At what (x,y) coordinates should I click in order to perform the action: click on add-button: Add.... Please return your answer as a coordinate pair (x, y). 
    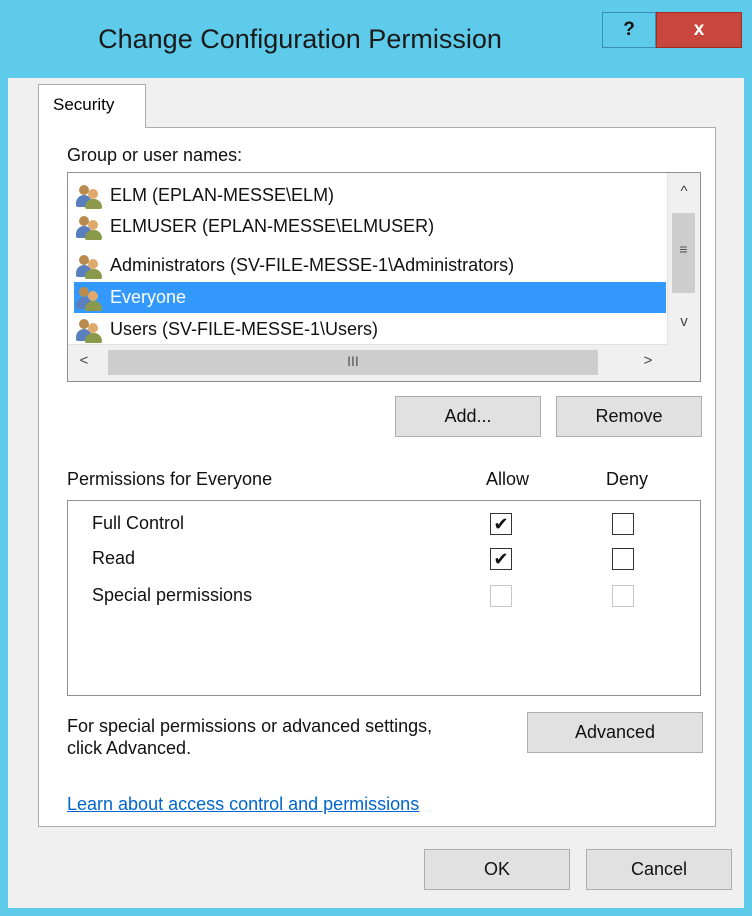
    Looking at the image, I should click on (468, 416).